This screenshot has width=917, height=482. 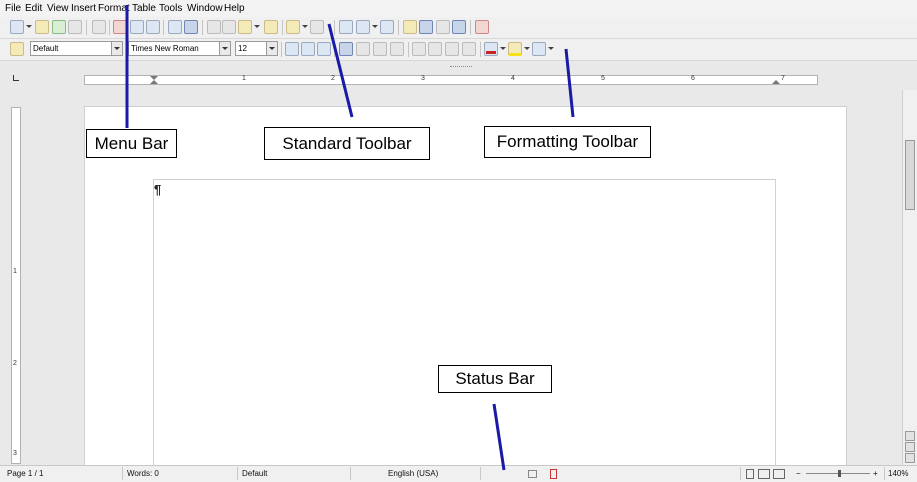 What do you see at coordinates (499, 437) in the screenshot?
I see `leader-status-bar` at bounding box center [499, 437].